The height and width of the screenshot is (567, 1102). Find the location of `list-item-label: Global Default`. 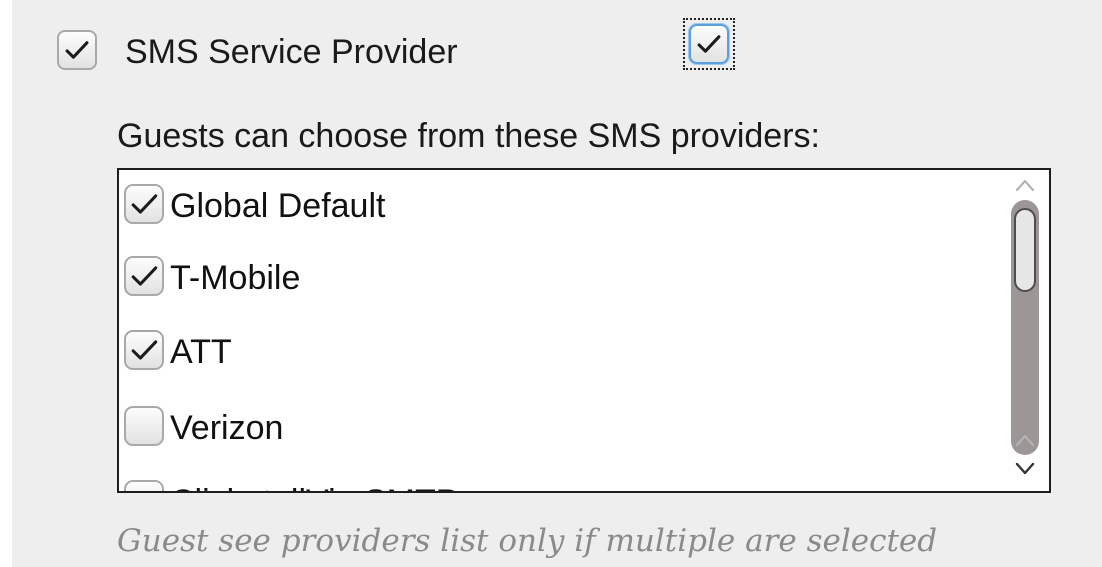

list-item-label: Global Default is located at coordinates (278, 206).